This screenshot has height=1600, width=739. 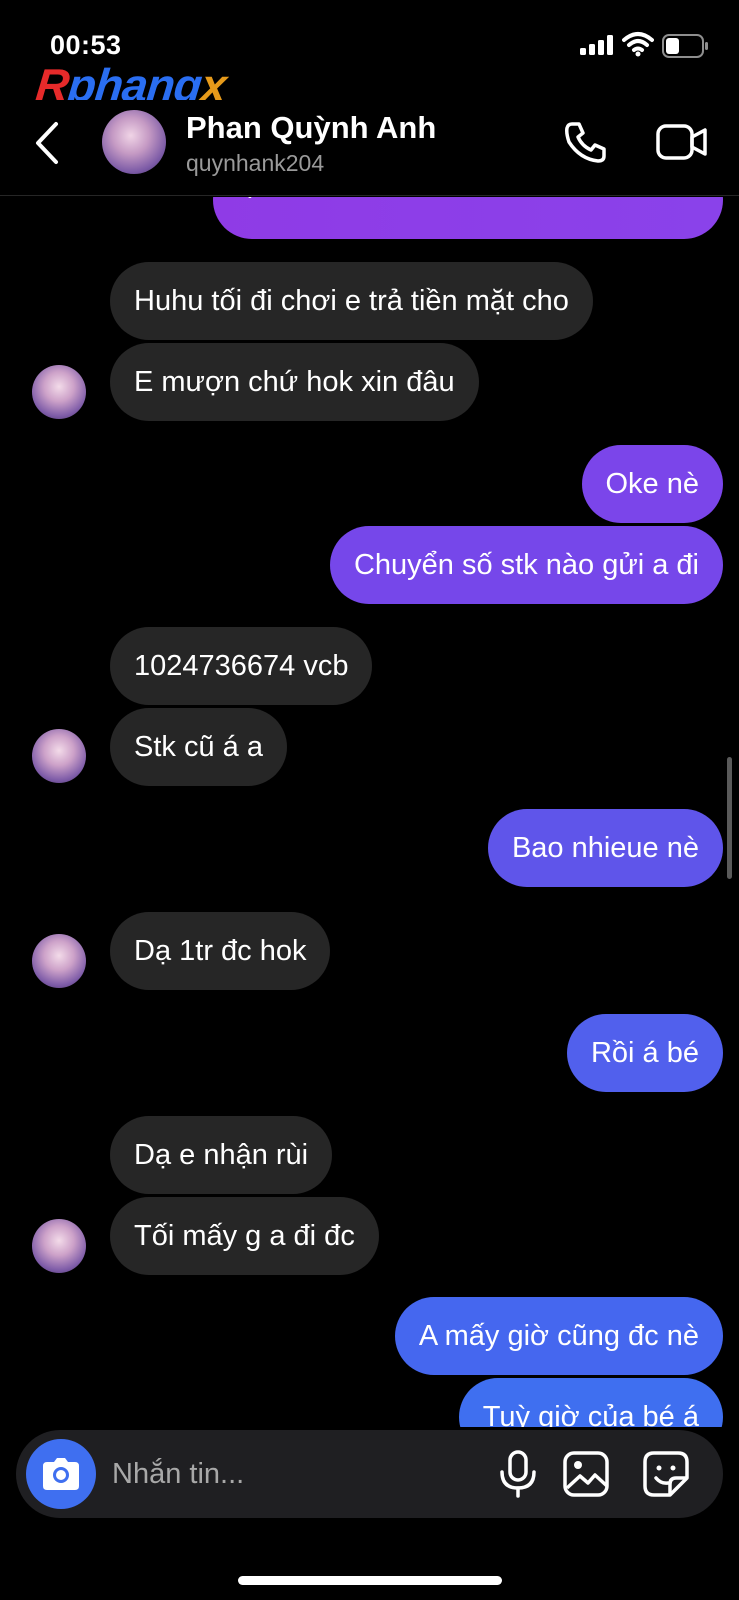 I want to click on home-indicator, so click(x=370, y=1580).